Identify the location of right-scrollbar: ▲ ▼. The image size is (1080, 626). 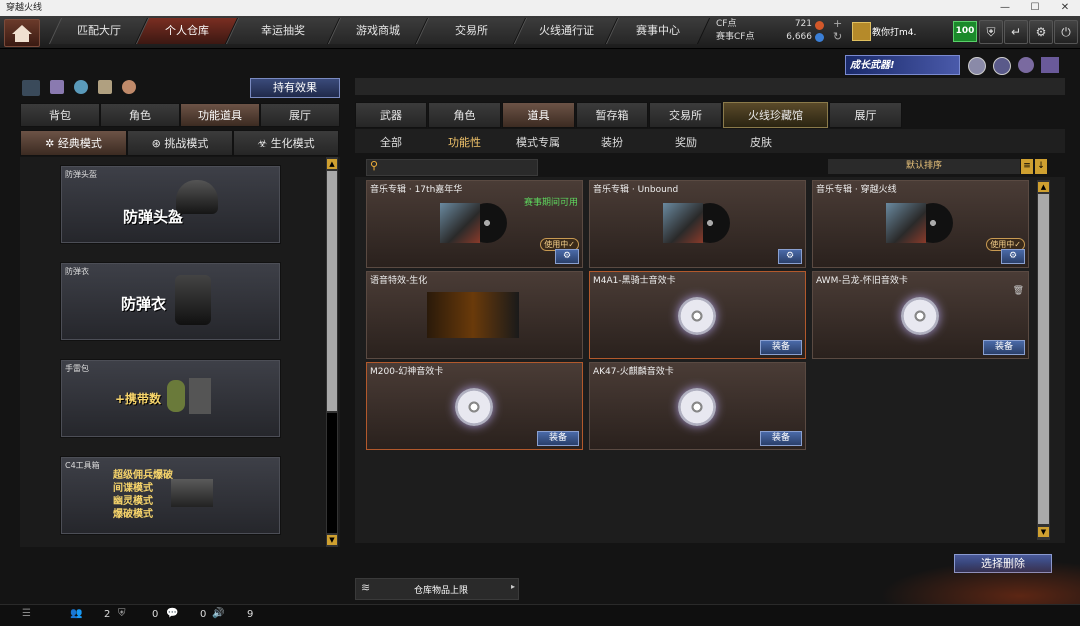
(1043, 360).